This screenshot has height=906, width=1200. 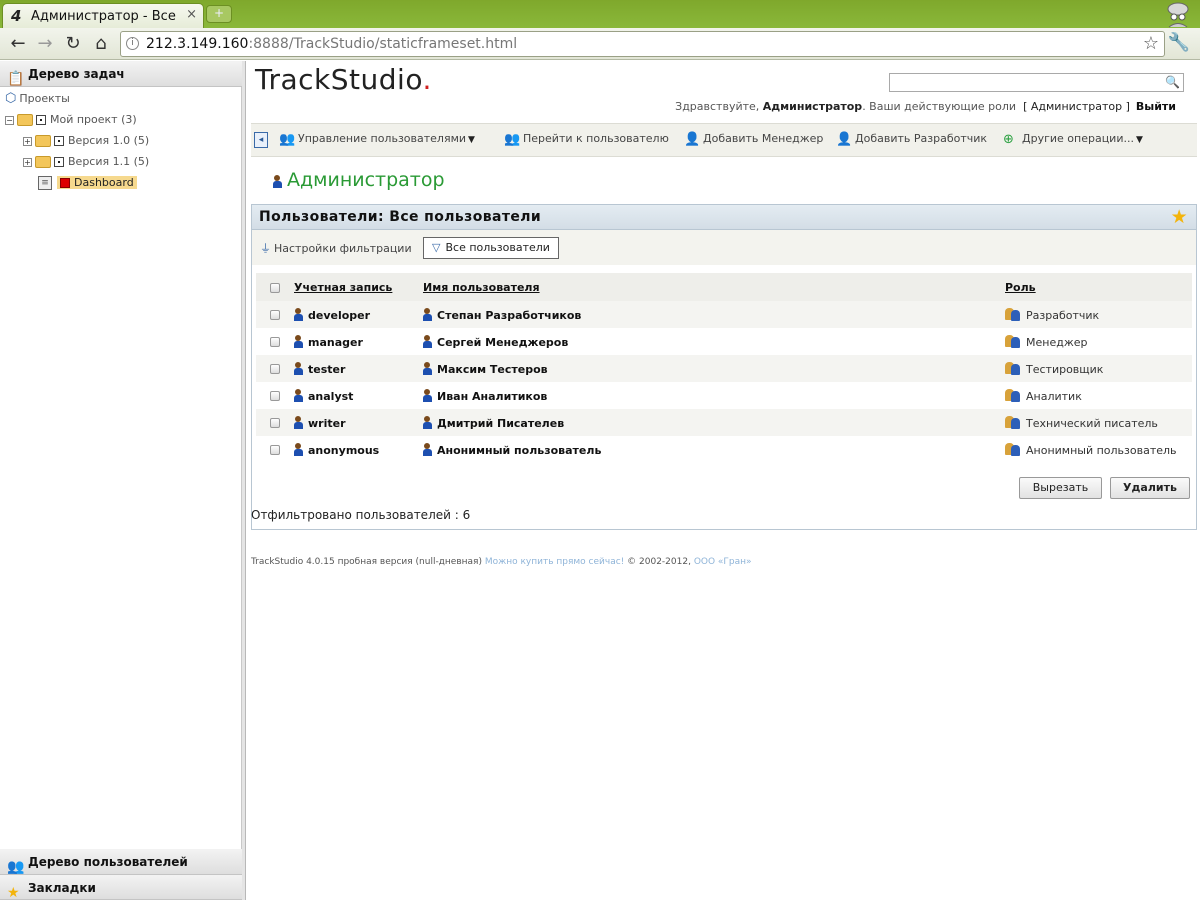 I want to click on add-developer-button: 👤 Добавить Разработчик, so click(x=911, y=139).